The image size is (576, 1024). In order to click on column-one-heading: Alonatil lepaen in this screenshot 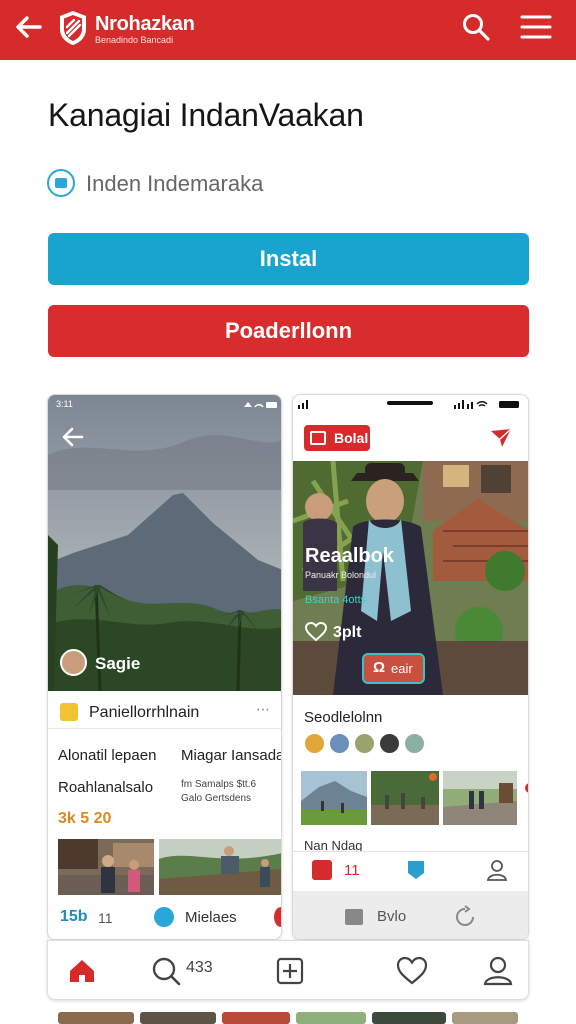, I will do `click(107, 755)`.